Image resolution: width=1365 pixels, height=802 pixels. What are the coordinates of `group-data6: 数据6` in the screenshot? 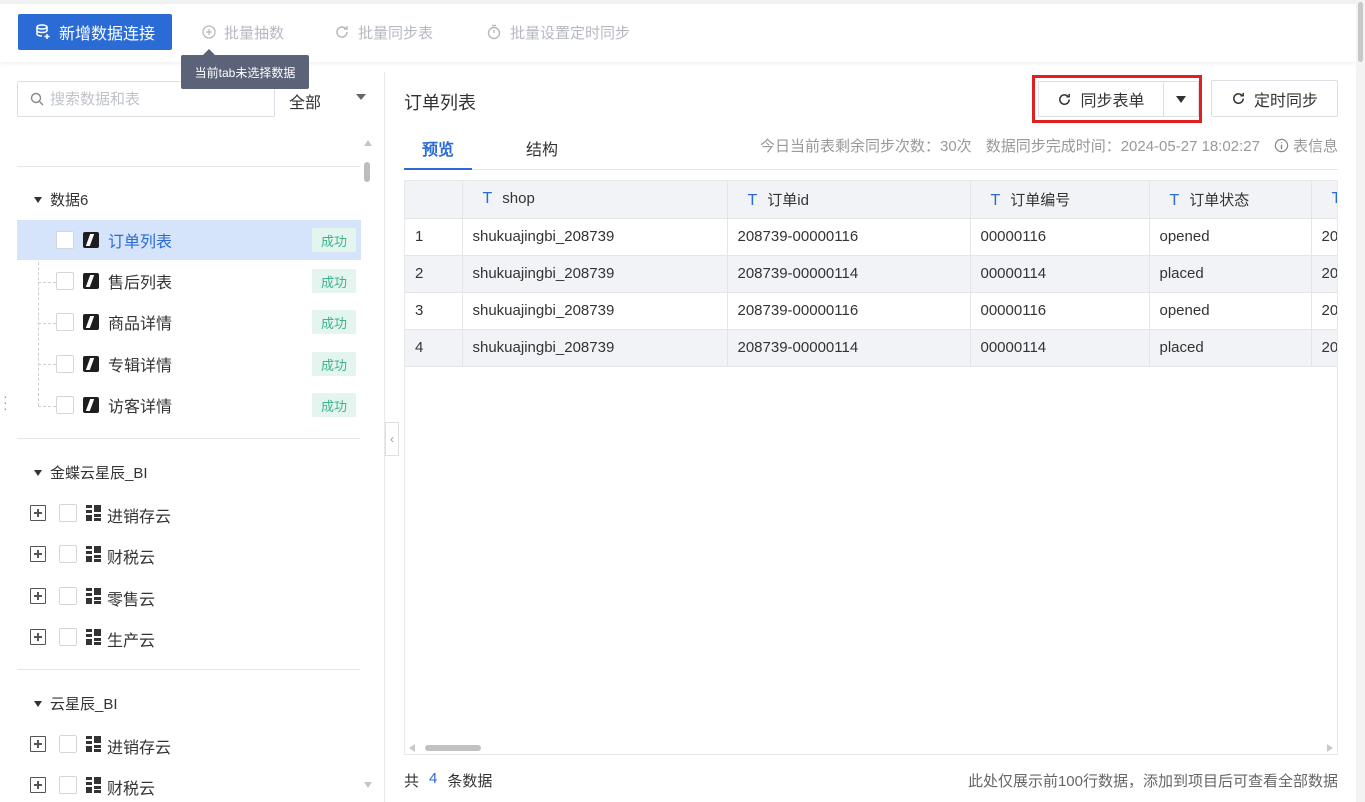 It's located at (61, 199).